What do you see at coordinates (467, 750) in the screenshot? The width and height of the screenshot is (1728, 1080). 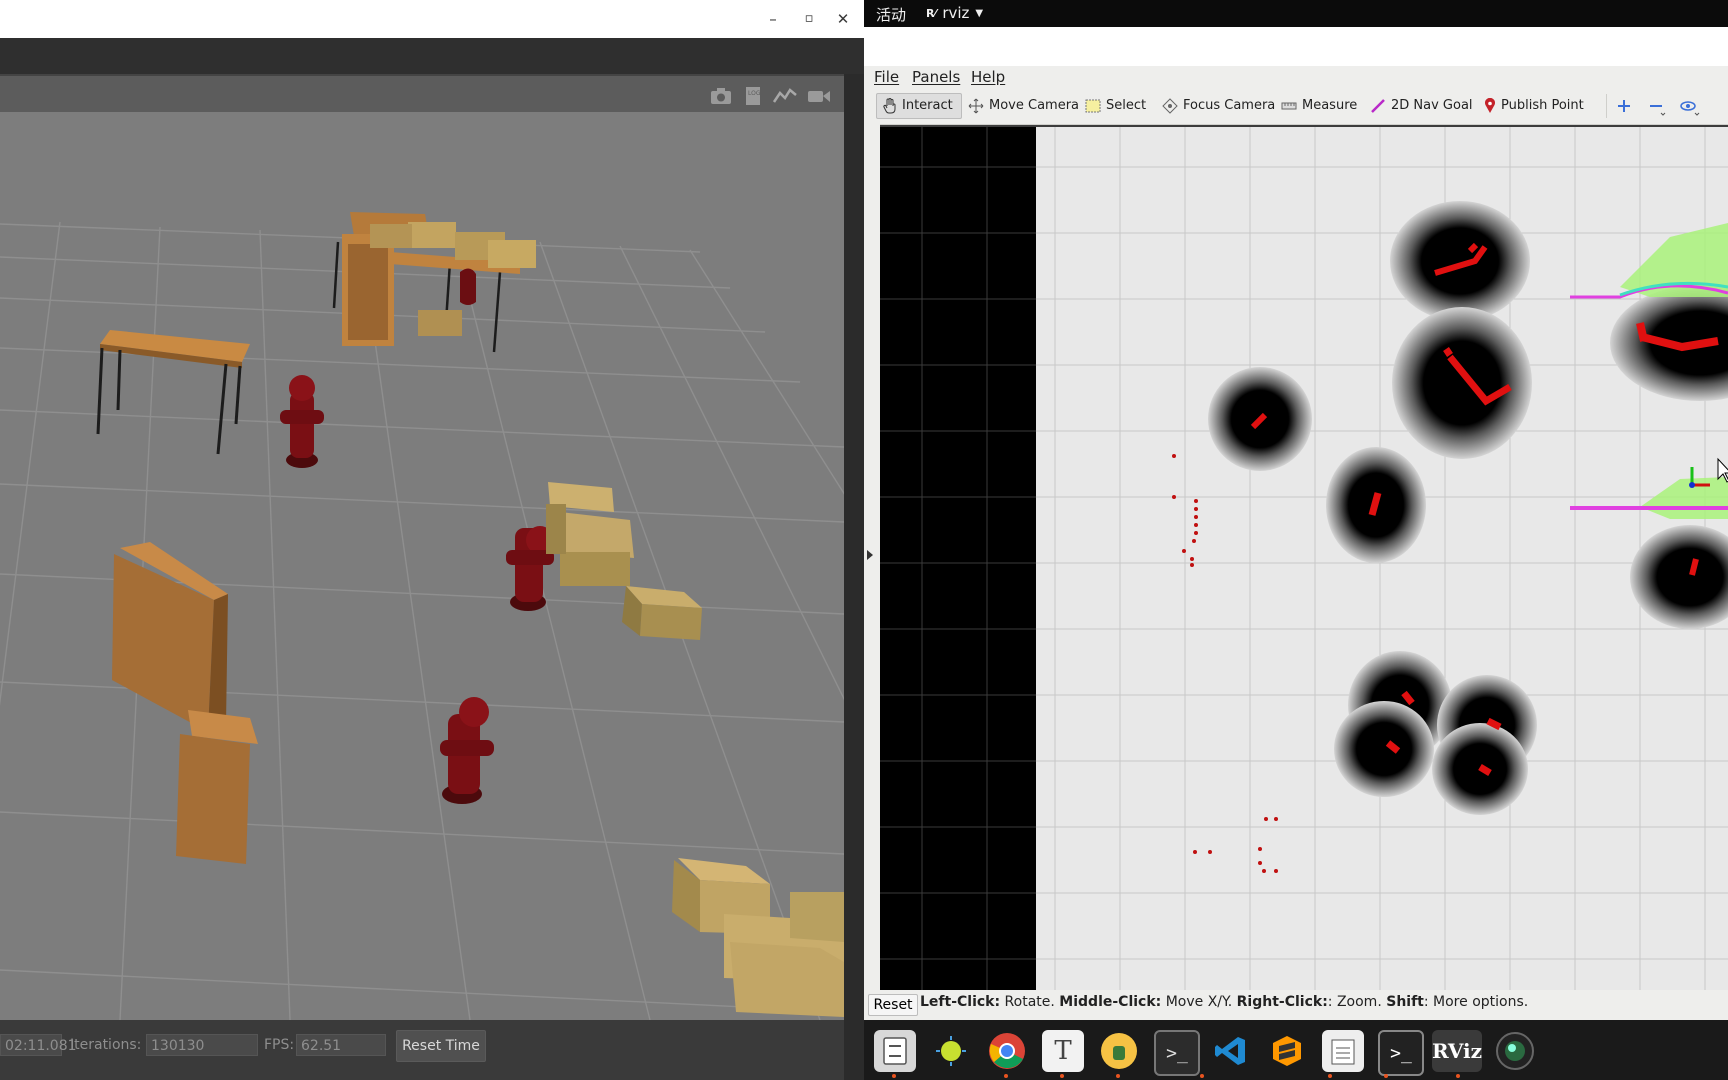 I see `fire-hydrant` at bounding box center [467, 750].